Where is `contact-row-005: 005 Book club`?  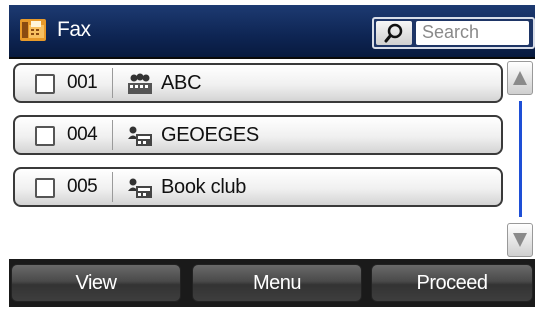 contact-row-005: 005 Book club is located at coordinates (258, 187).